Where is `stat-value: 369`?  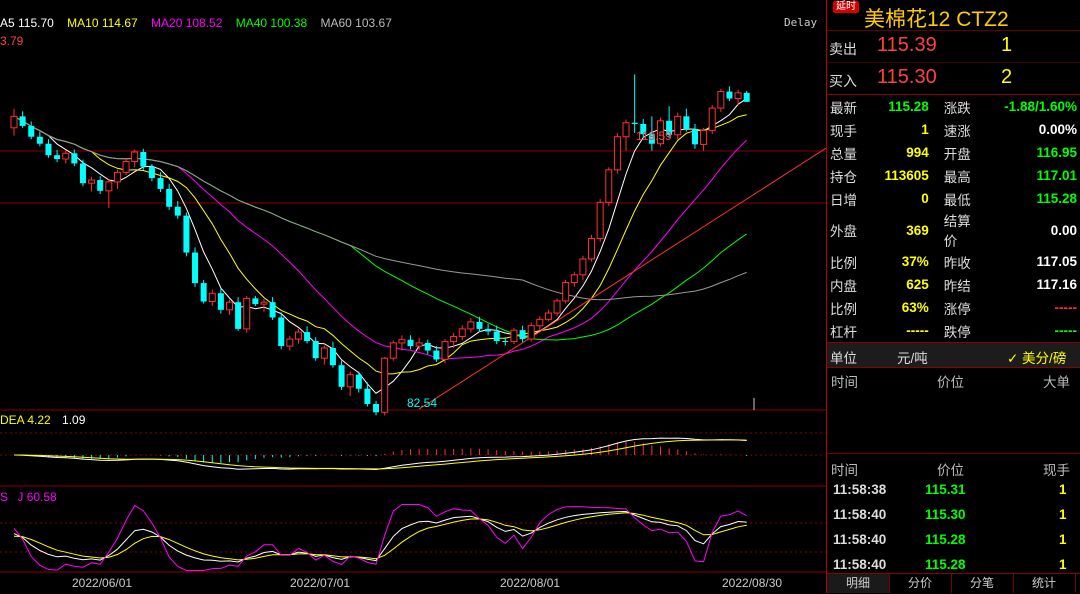 stat-value: 369 is located at coordinates (917, 230).